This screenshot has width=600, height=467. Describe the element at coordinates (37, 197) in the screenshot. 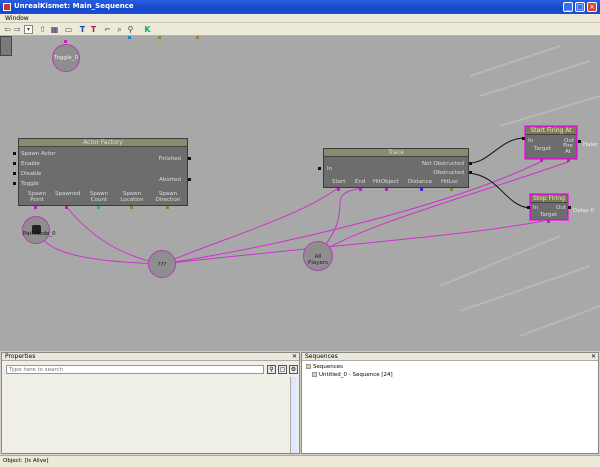

I see `var-spawn-point: Spawn Point` at that location.